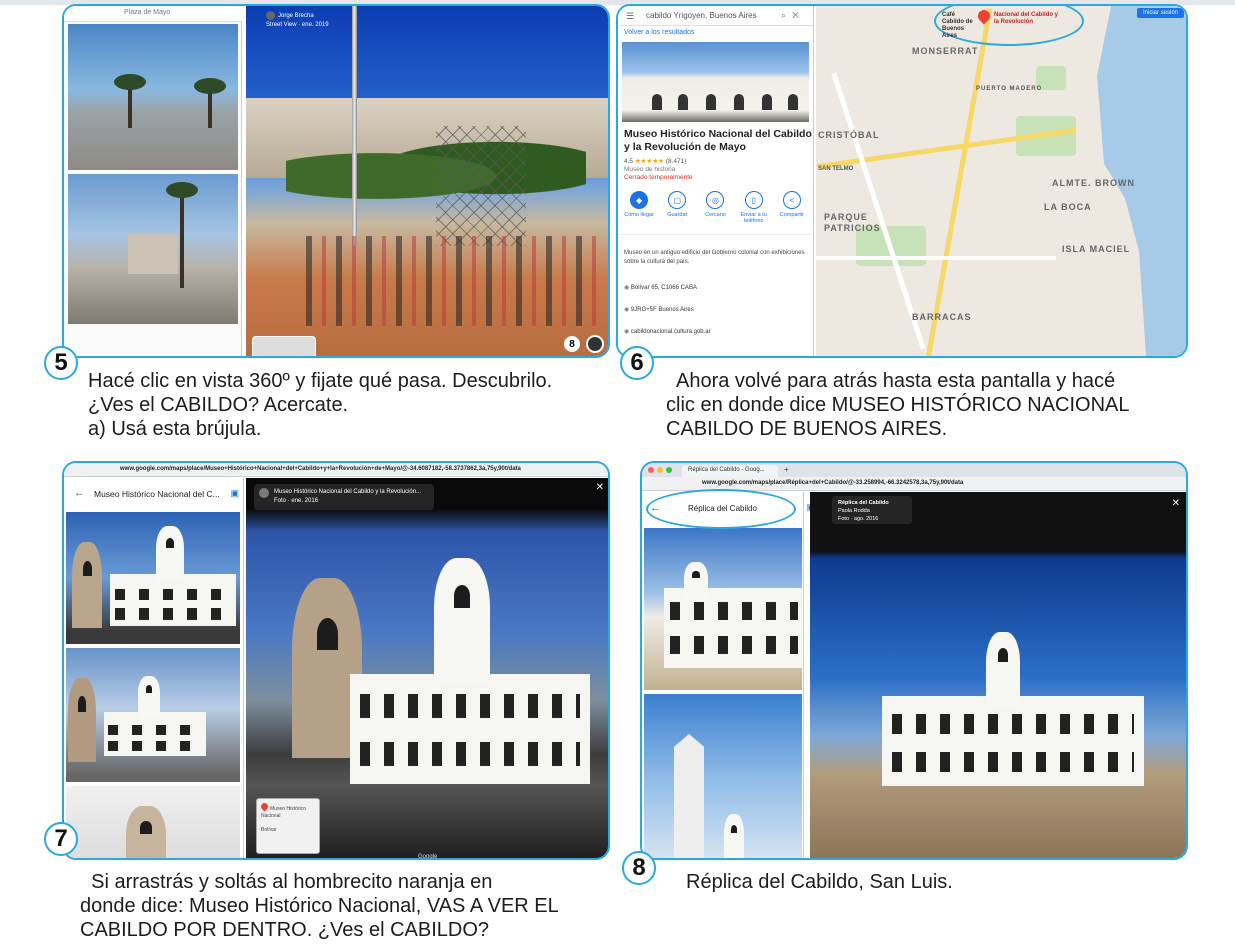 The width and height of the screenshot is (1235, 947). What do you see at coordinates (296, 16) in the screenshot?
I see `author-name: Jorge Brecha` at bounding box center [296, 16].